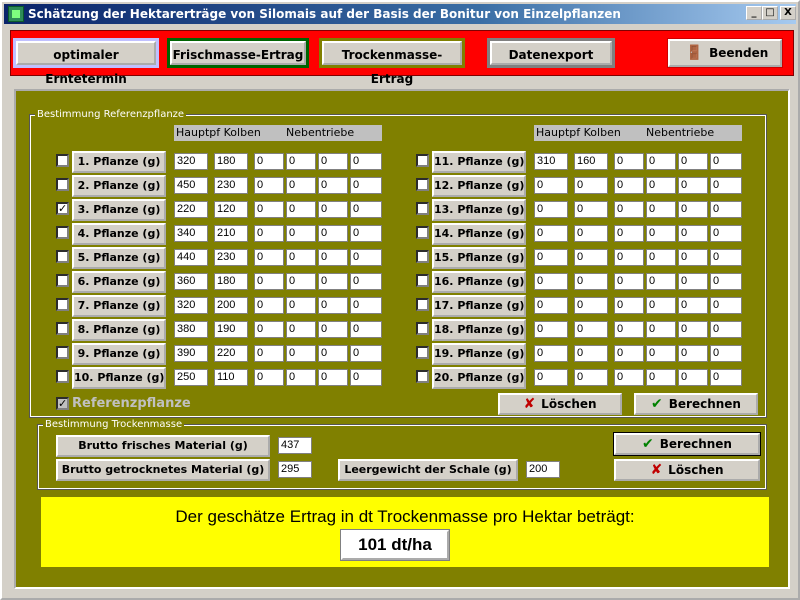 The height and width of the screenshot is (600, 800). Describe the element at coordinates (591, 209) in the screenshot. I see `plant-13-value-2: 0` at that location.